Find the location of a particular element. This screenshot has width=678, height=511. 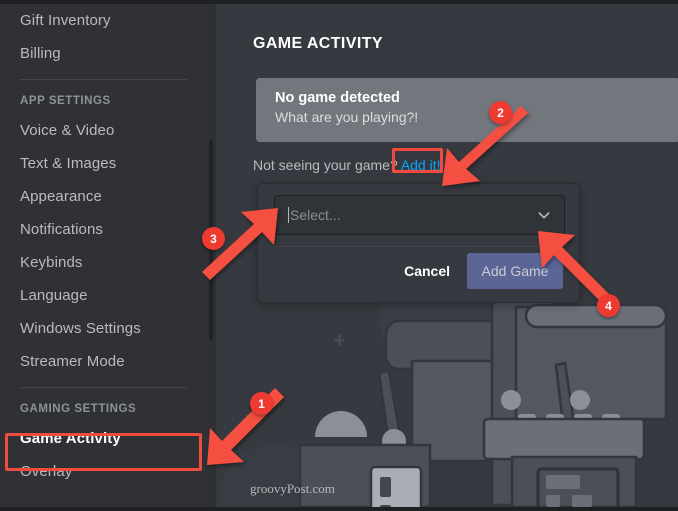

add-game-hint-row: Not seeing your game? Add it! is located at coordinates (347, 165).